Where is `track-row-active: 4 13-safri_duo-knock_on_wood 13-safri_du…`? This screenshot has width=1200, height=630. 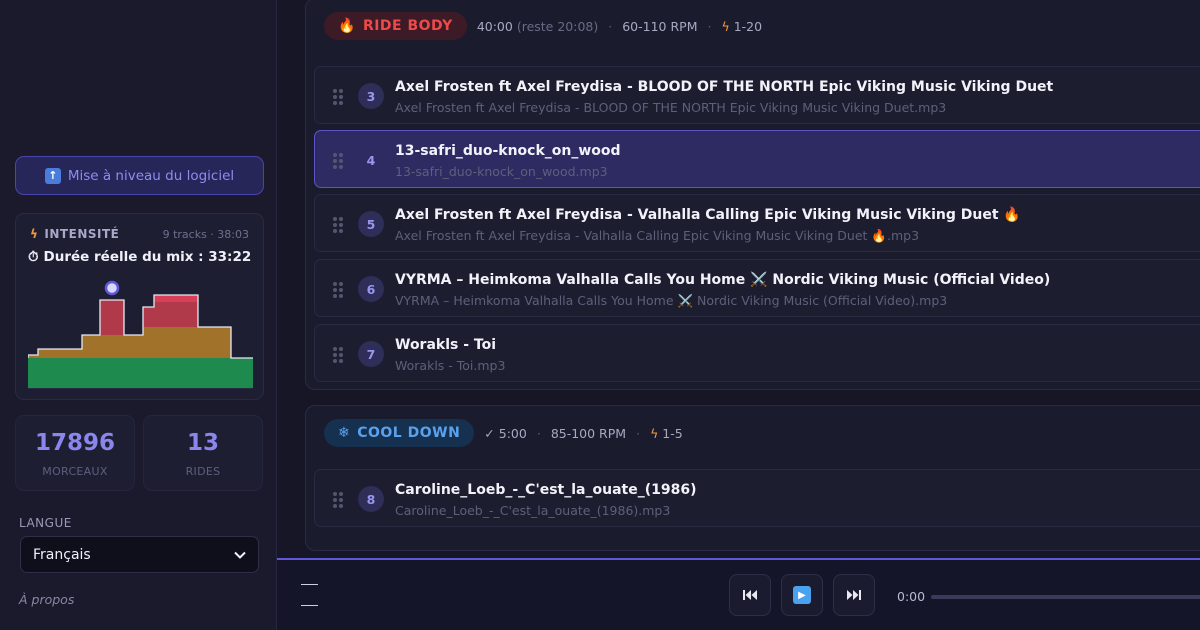
track-row-active: 4 13-safri_duo-knock_on_wood 13-safri_du… is located at coordinates (757, 159).